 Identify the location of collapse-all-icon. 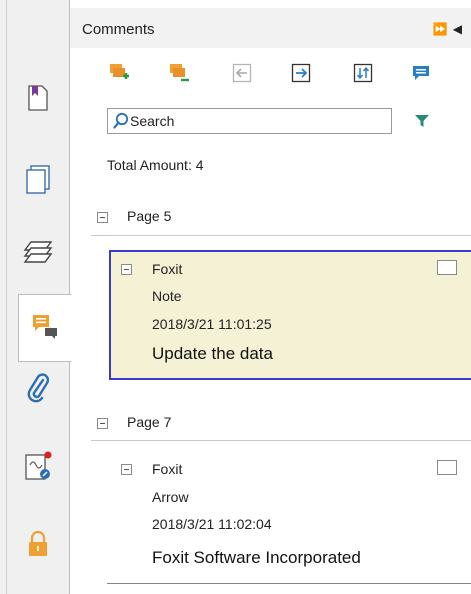
(179, 75).